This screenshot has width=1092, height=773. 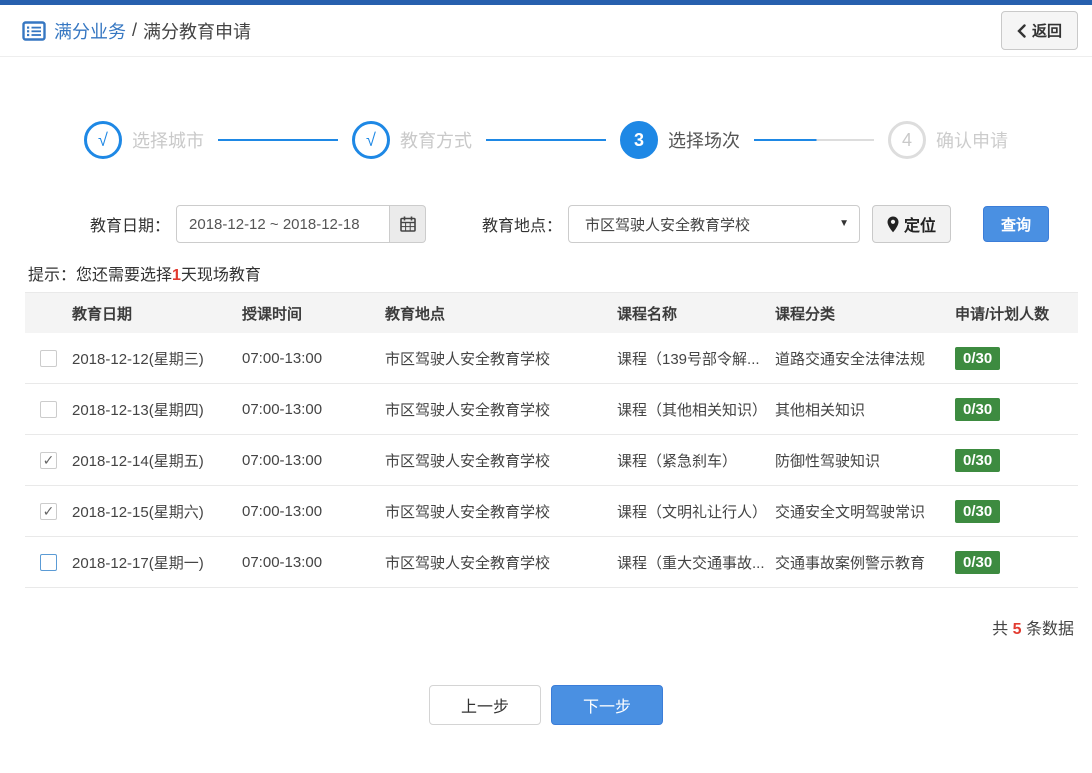 I want to click on cell-category: 交通安全文明驾驶常识, so click(x=850, y=512).